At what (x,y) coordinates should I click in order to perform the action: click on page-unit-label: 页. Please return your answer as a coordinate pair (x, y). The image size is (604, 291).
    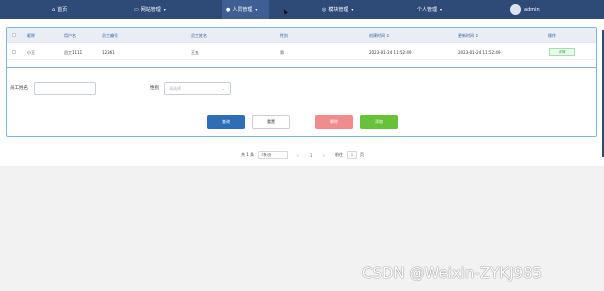
    Looking at the image, I should click on (362, 154).